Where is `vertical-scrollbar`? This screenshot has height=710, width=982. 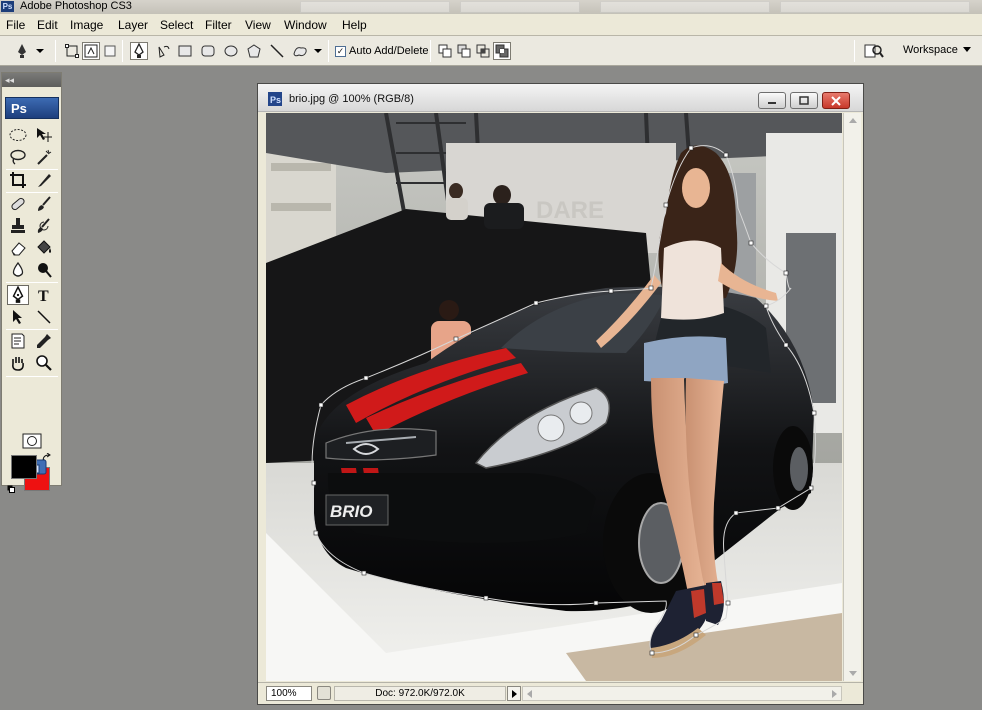 vertical-scrollbar is located at coordinates (852, 397).